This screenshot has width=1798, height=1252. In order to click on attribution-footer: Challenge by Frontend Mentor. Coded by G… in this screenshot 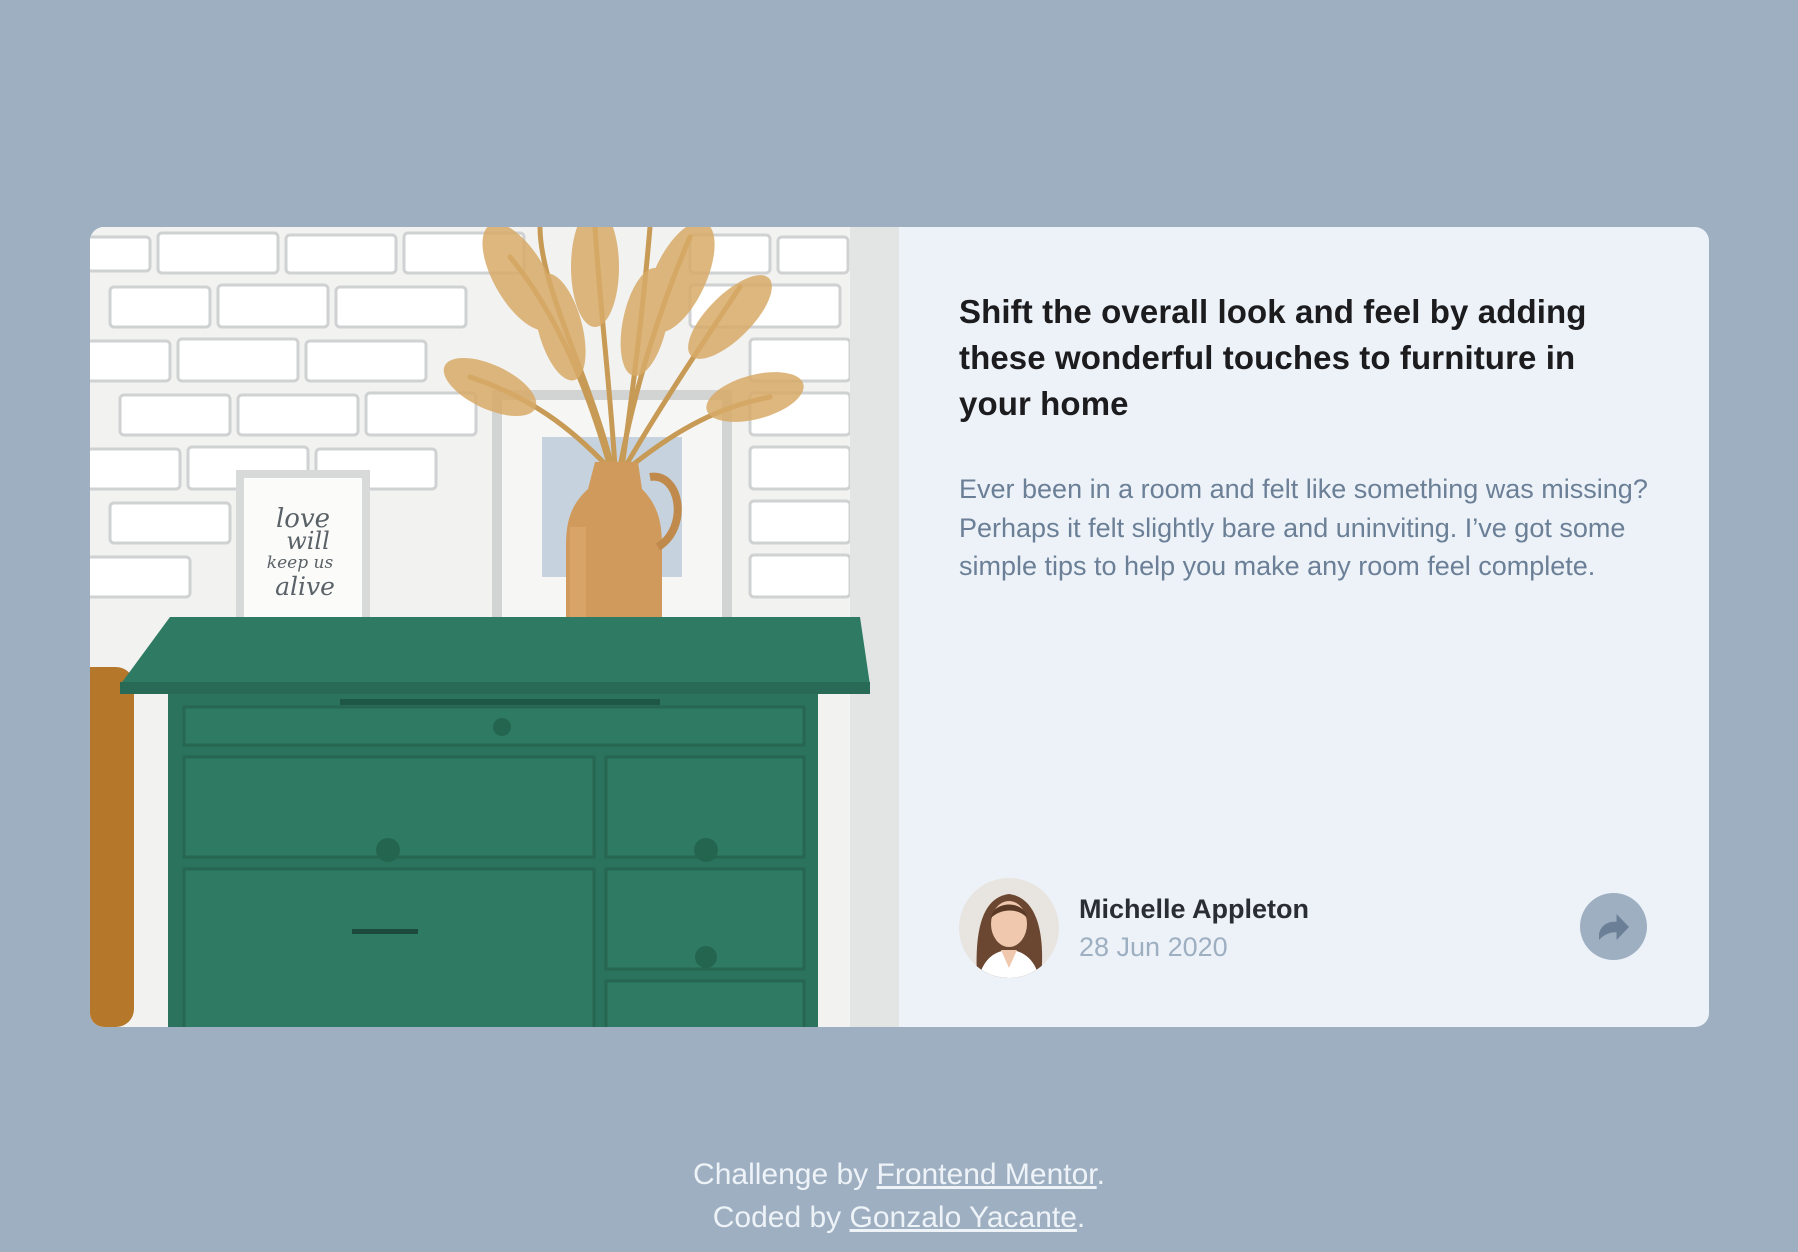, I will do `click(899, 1196)`.